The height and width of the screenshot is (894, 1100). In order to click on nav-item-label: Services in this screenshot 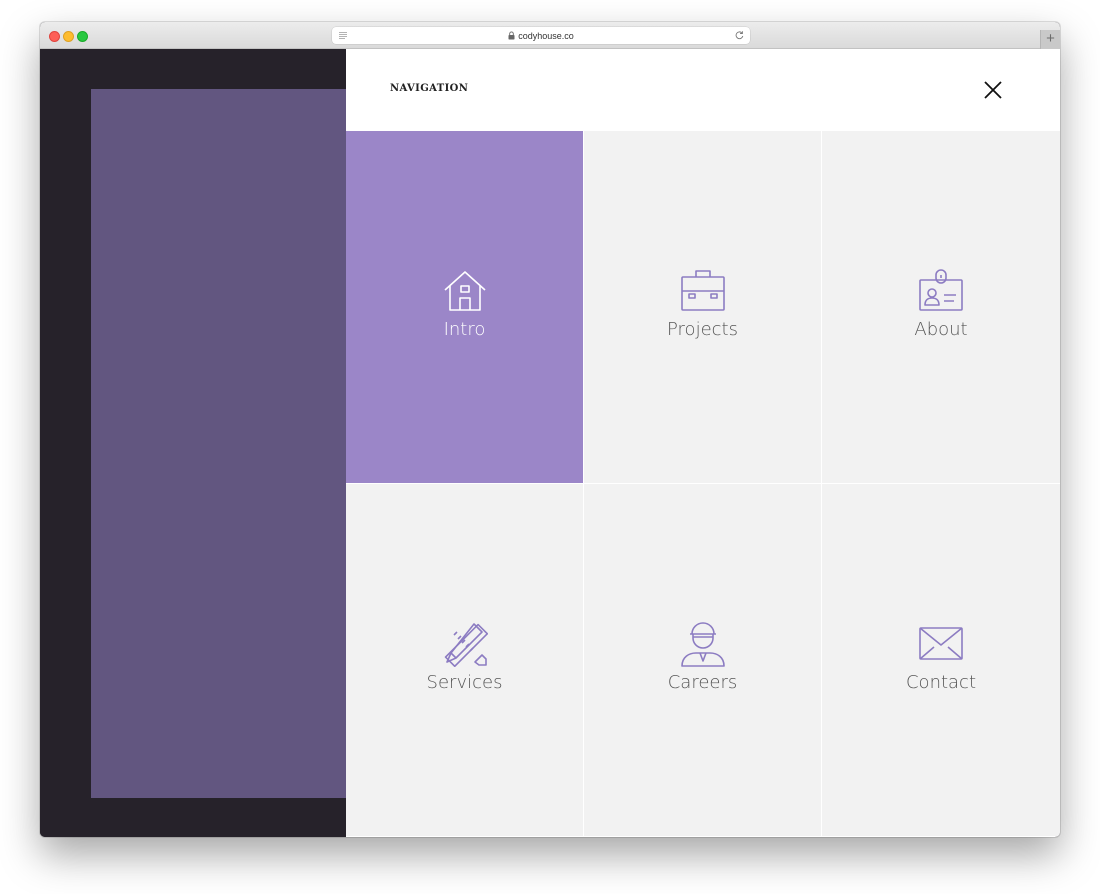, I will do `click(464, 682)`.